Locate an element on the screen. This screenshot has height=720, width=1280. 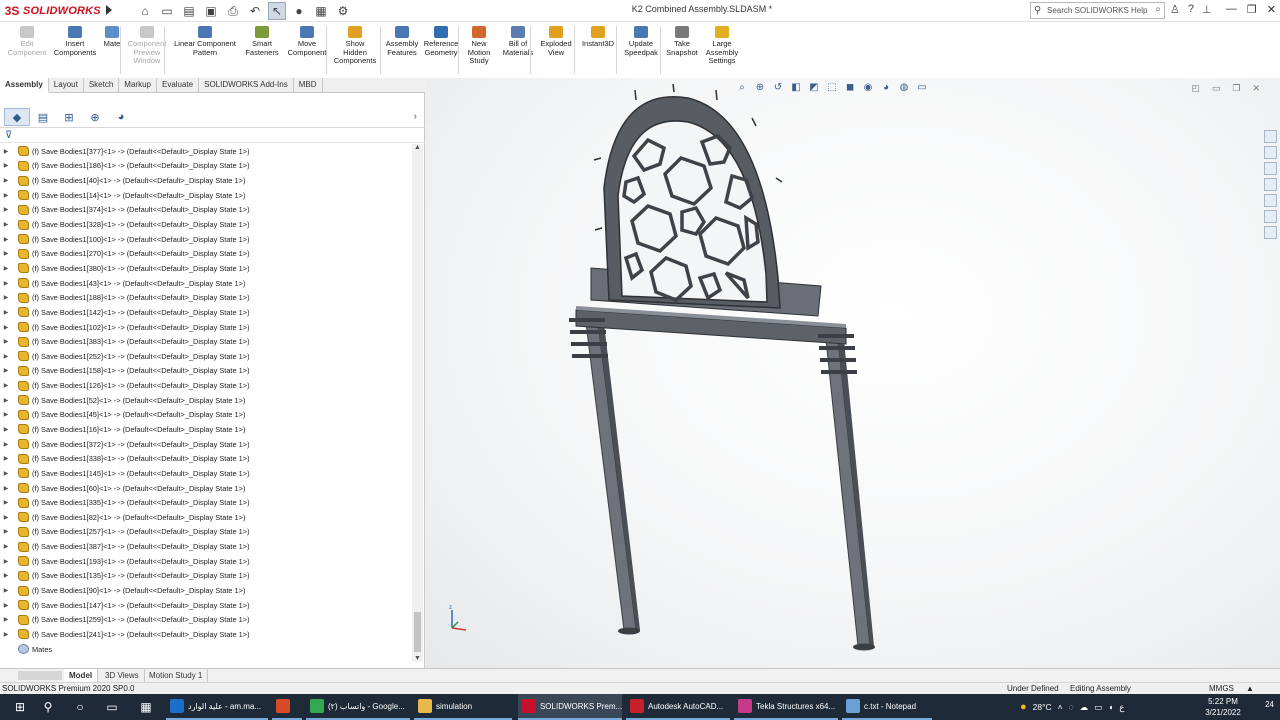
filter-icon: ⊽ is located at coordinates (8, 135).